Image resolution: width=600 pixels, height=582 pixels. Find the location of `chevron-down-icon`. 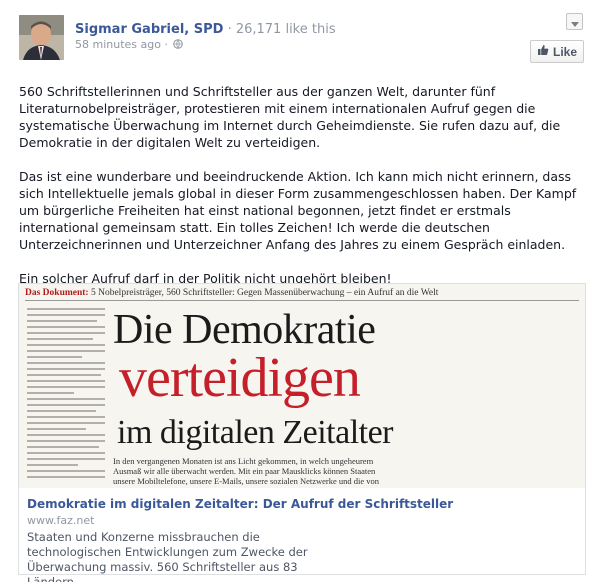

chevron-down-icon is located at coordinates (574, 21).